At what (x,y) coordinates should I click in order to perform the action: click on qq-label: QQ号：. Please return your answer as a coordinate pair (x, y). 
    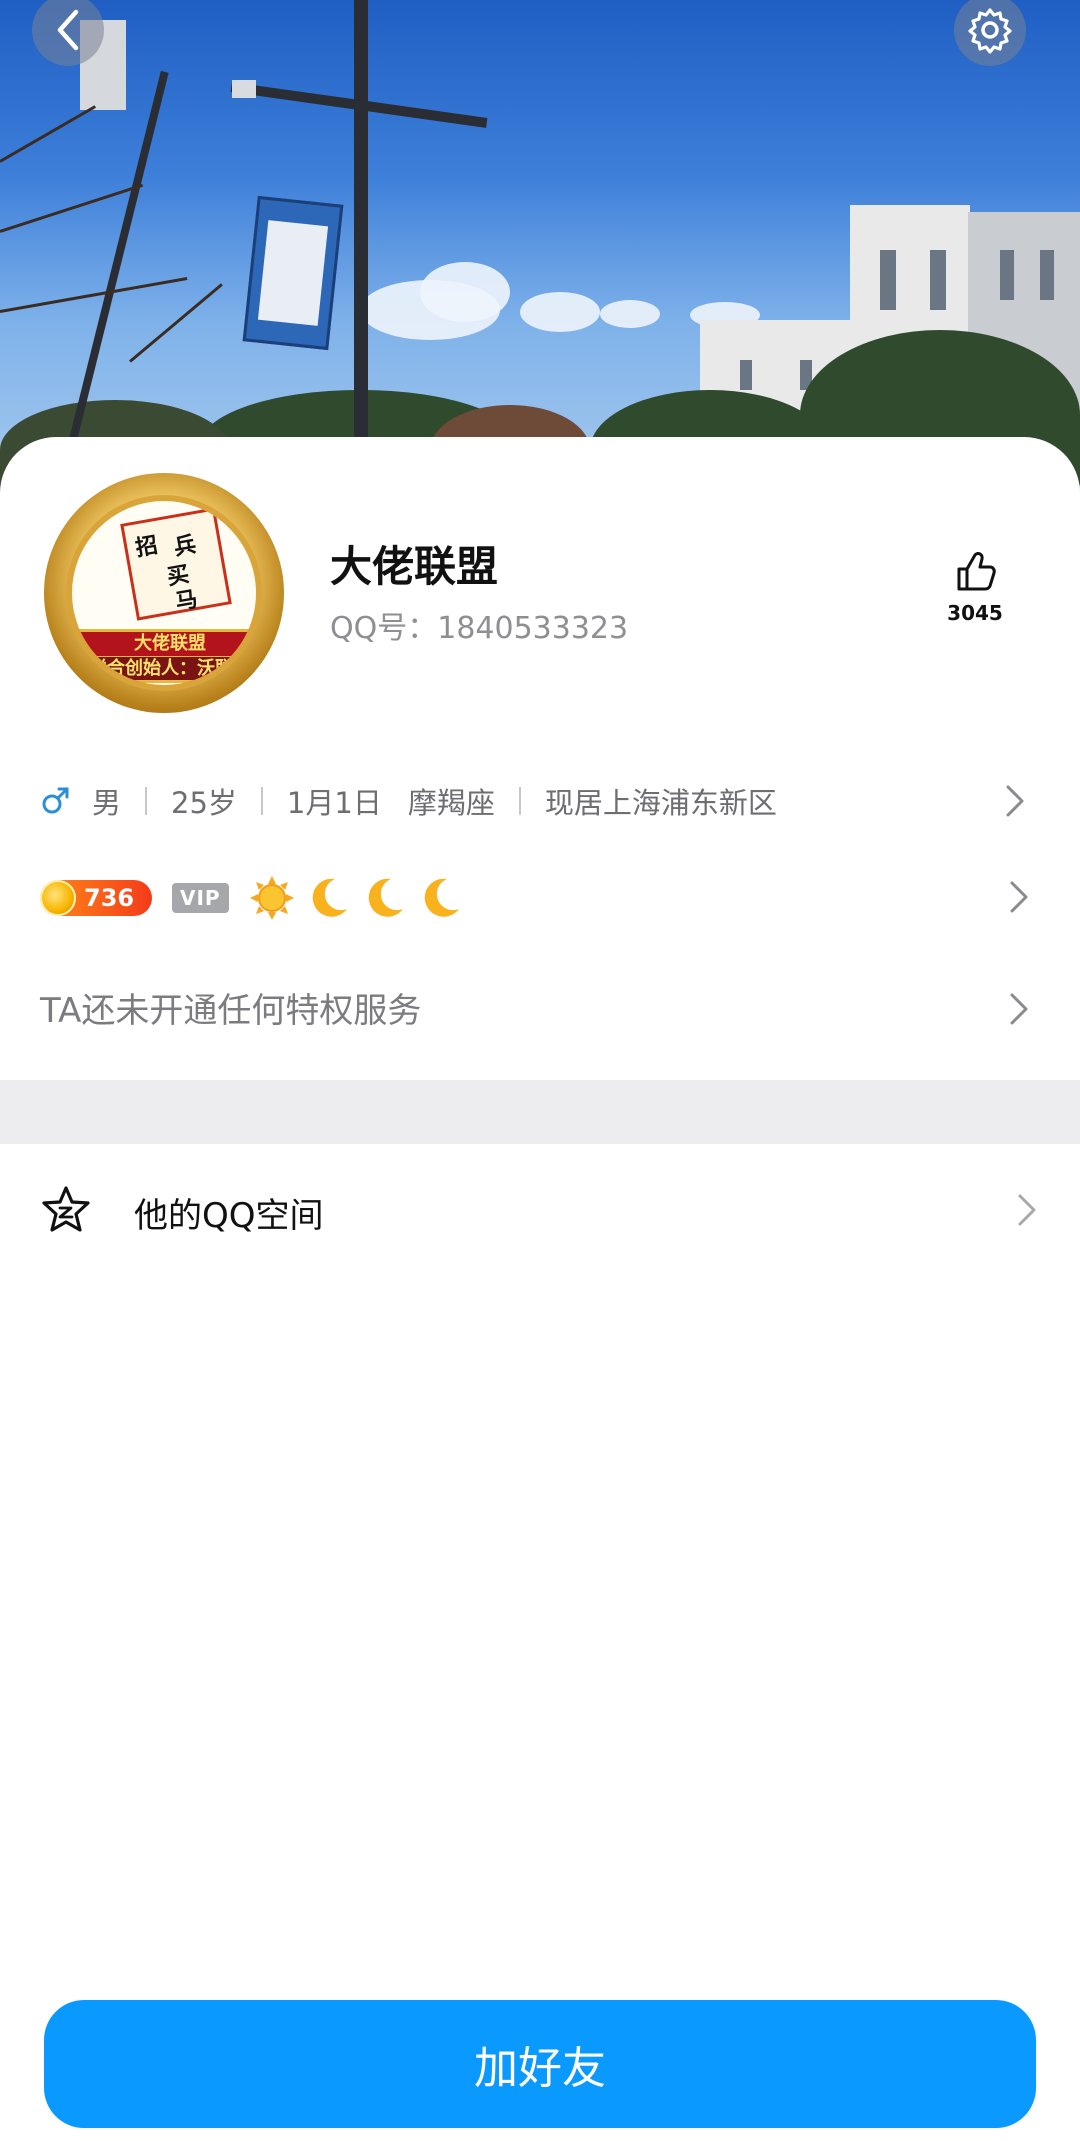
    Looking at the image, I should click on (384, 628).